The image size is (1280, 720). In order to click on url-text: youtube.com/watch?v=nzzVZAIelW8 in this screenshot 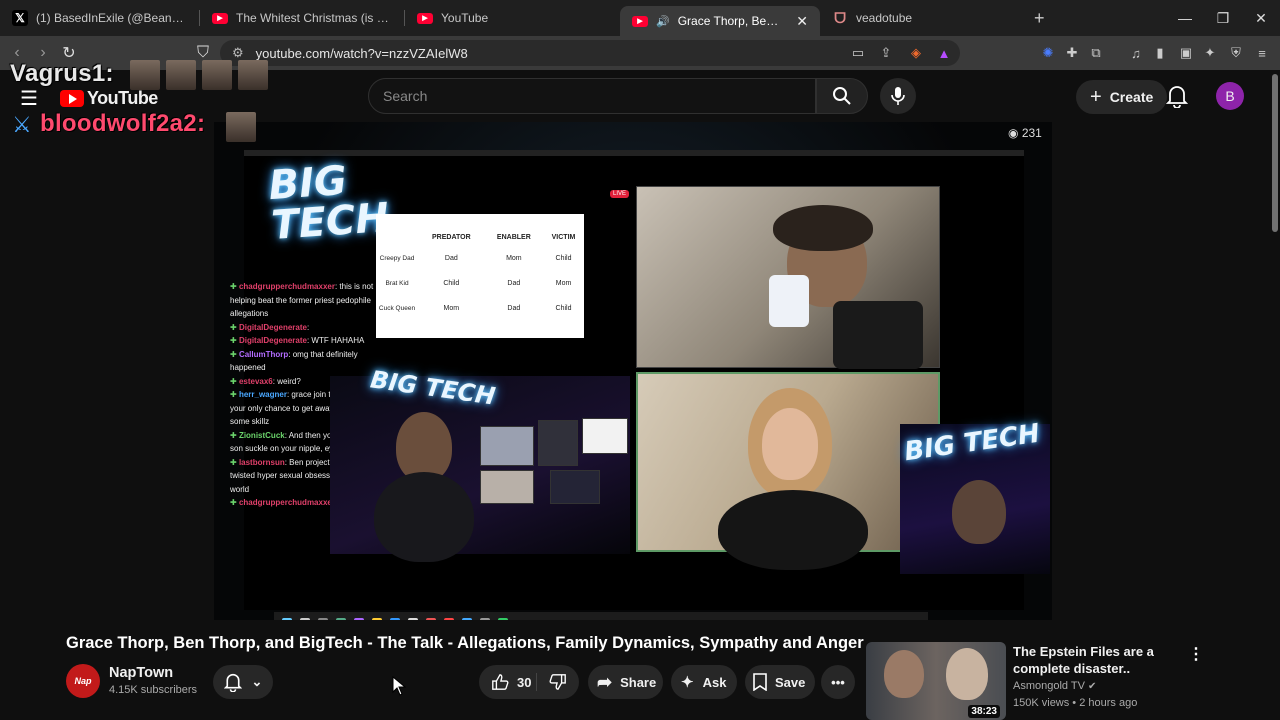, I will do `click(361, 53)`.